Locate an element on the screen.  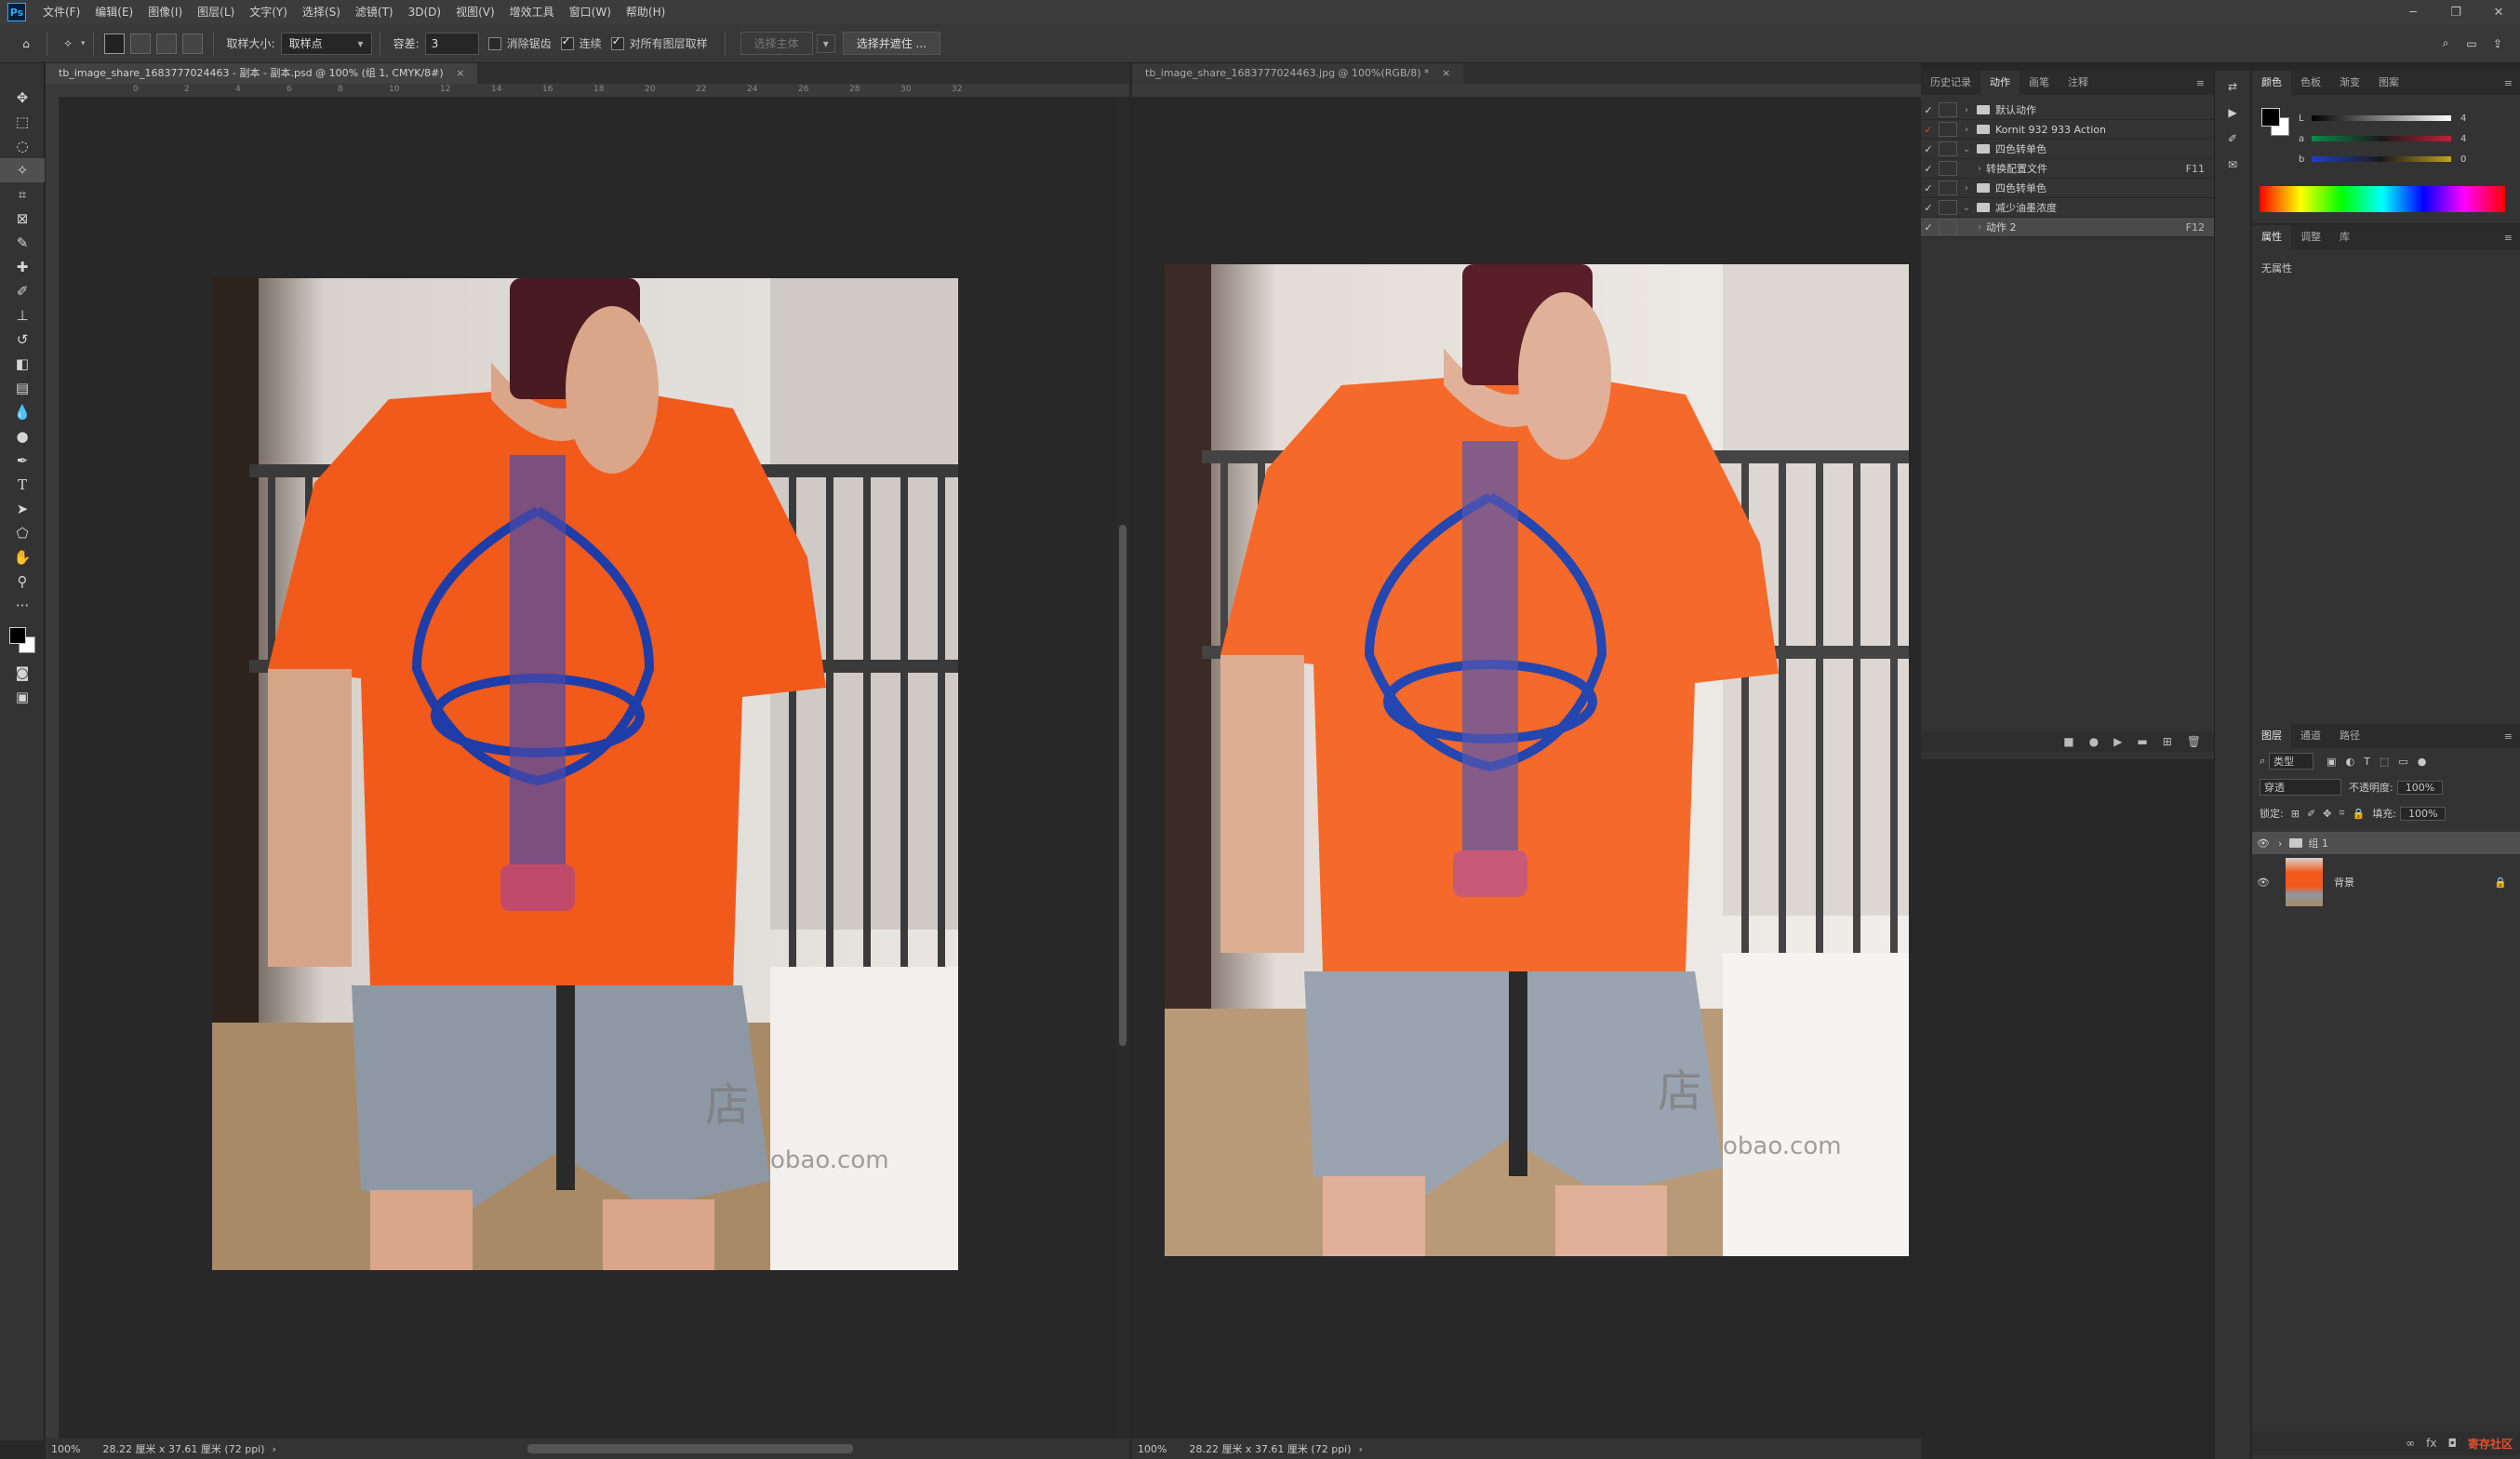
gradient-tool-icon: ▤ is located at coordinates (22, 388).